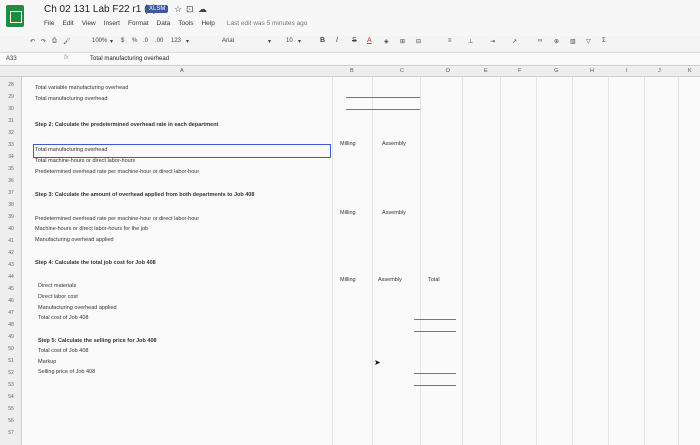 This screenshot has width=700, height=445. I want to click on col-total: Total, so click(434, 280).